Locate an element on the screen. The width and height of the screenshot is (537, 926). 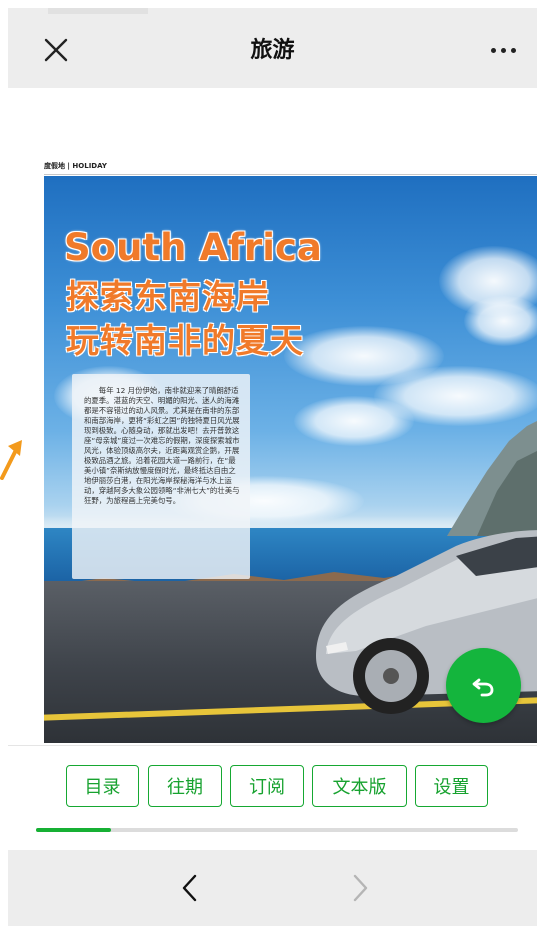
close-button is located at coordinates (56, 50).